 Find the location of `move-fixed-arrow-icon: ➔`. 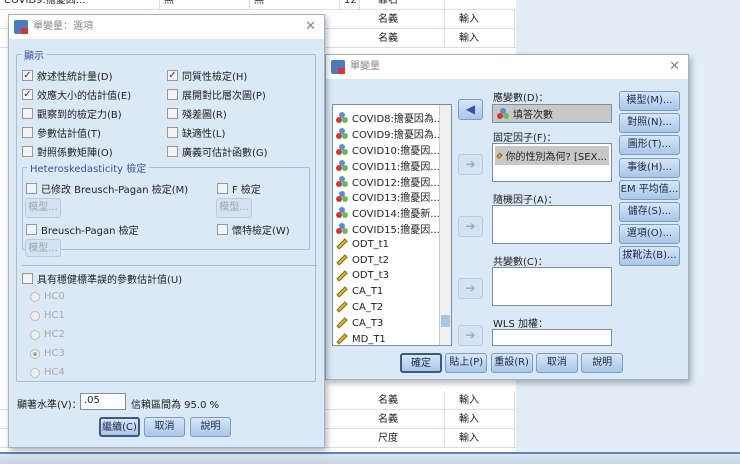

move-fixed-arrow-icon: ➔ is located at coordinates (470, 164).